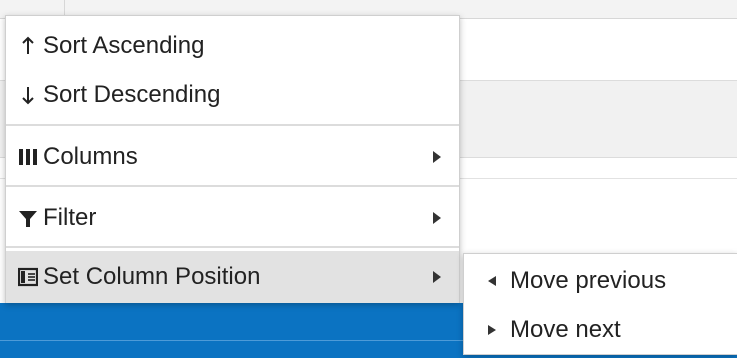  Describe the element at coordinates (90, 156) in the screenshot. I see `menu-item-label: Columns` at that location.